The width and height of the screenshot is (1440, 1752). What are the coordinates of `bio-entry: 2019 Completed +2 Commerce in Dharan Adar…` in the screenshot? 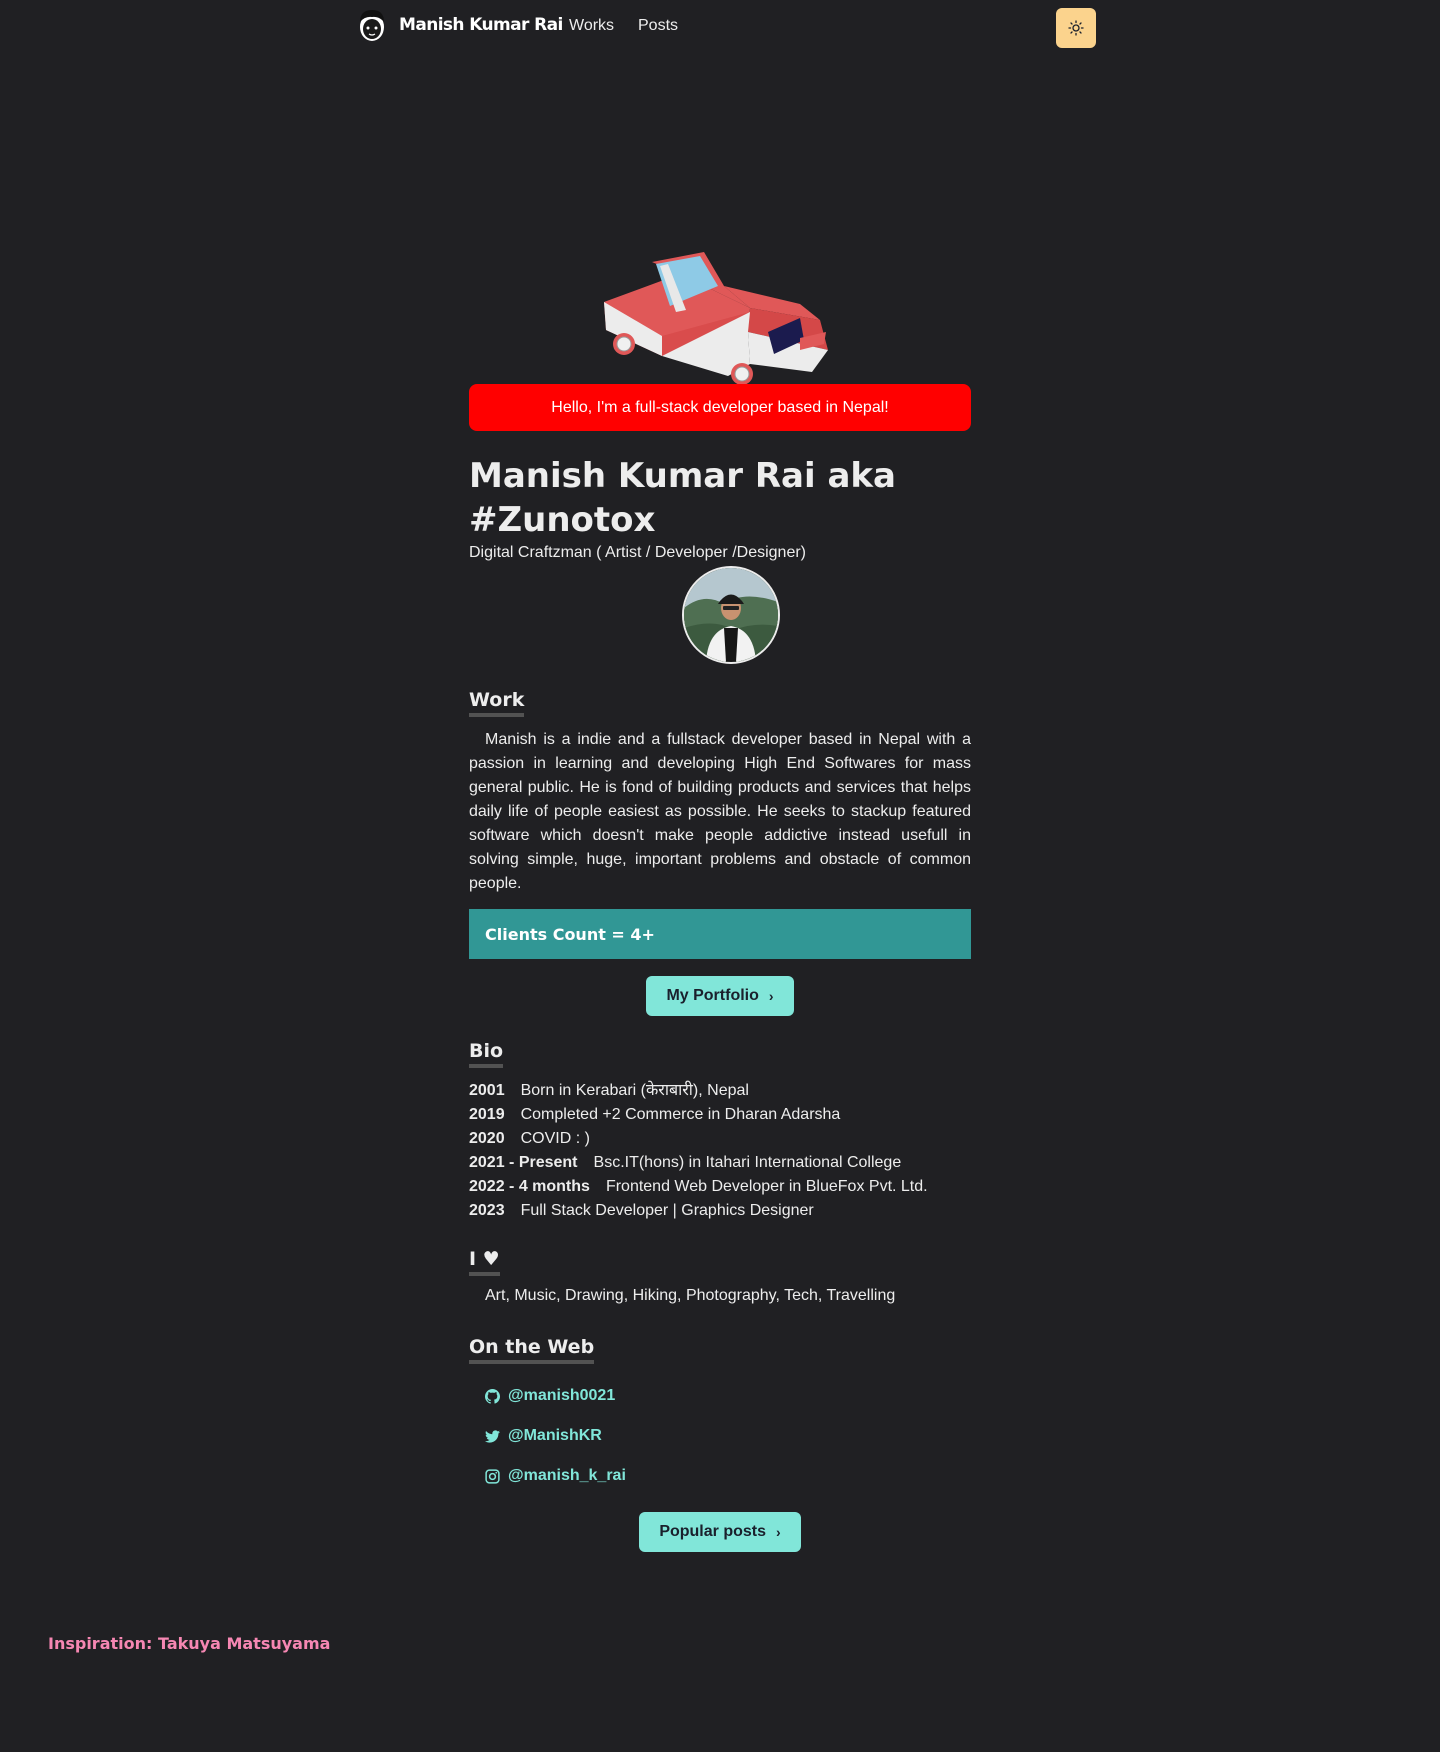 It's located at (654, 1115).